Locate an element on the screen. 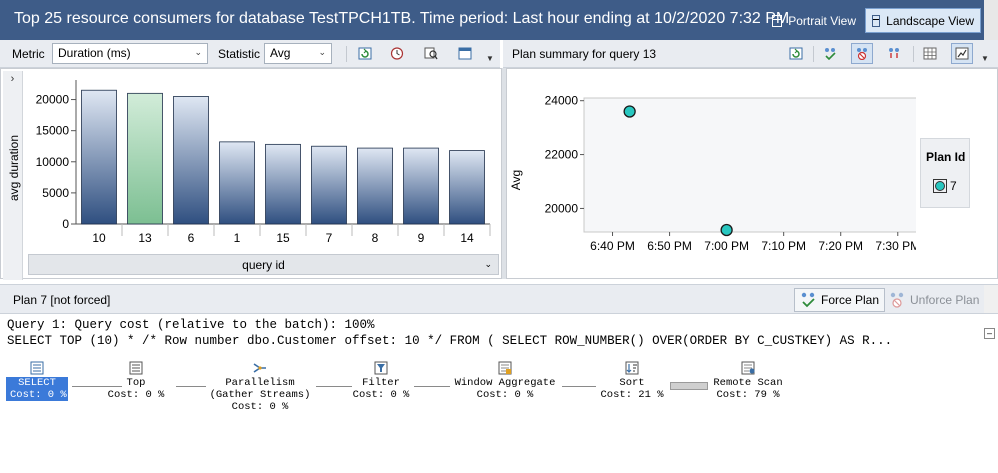 This screenshot has height=473, width=998. plan-op-filter: Filter Cost: 0 % is located at coordinates (381, 381).